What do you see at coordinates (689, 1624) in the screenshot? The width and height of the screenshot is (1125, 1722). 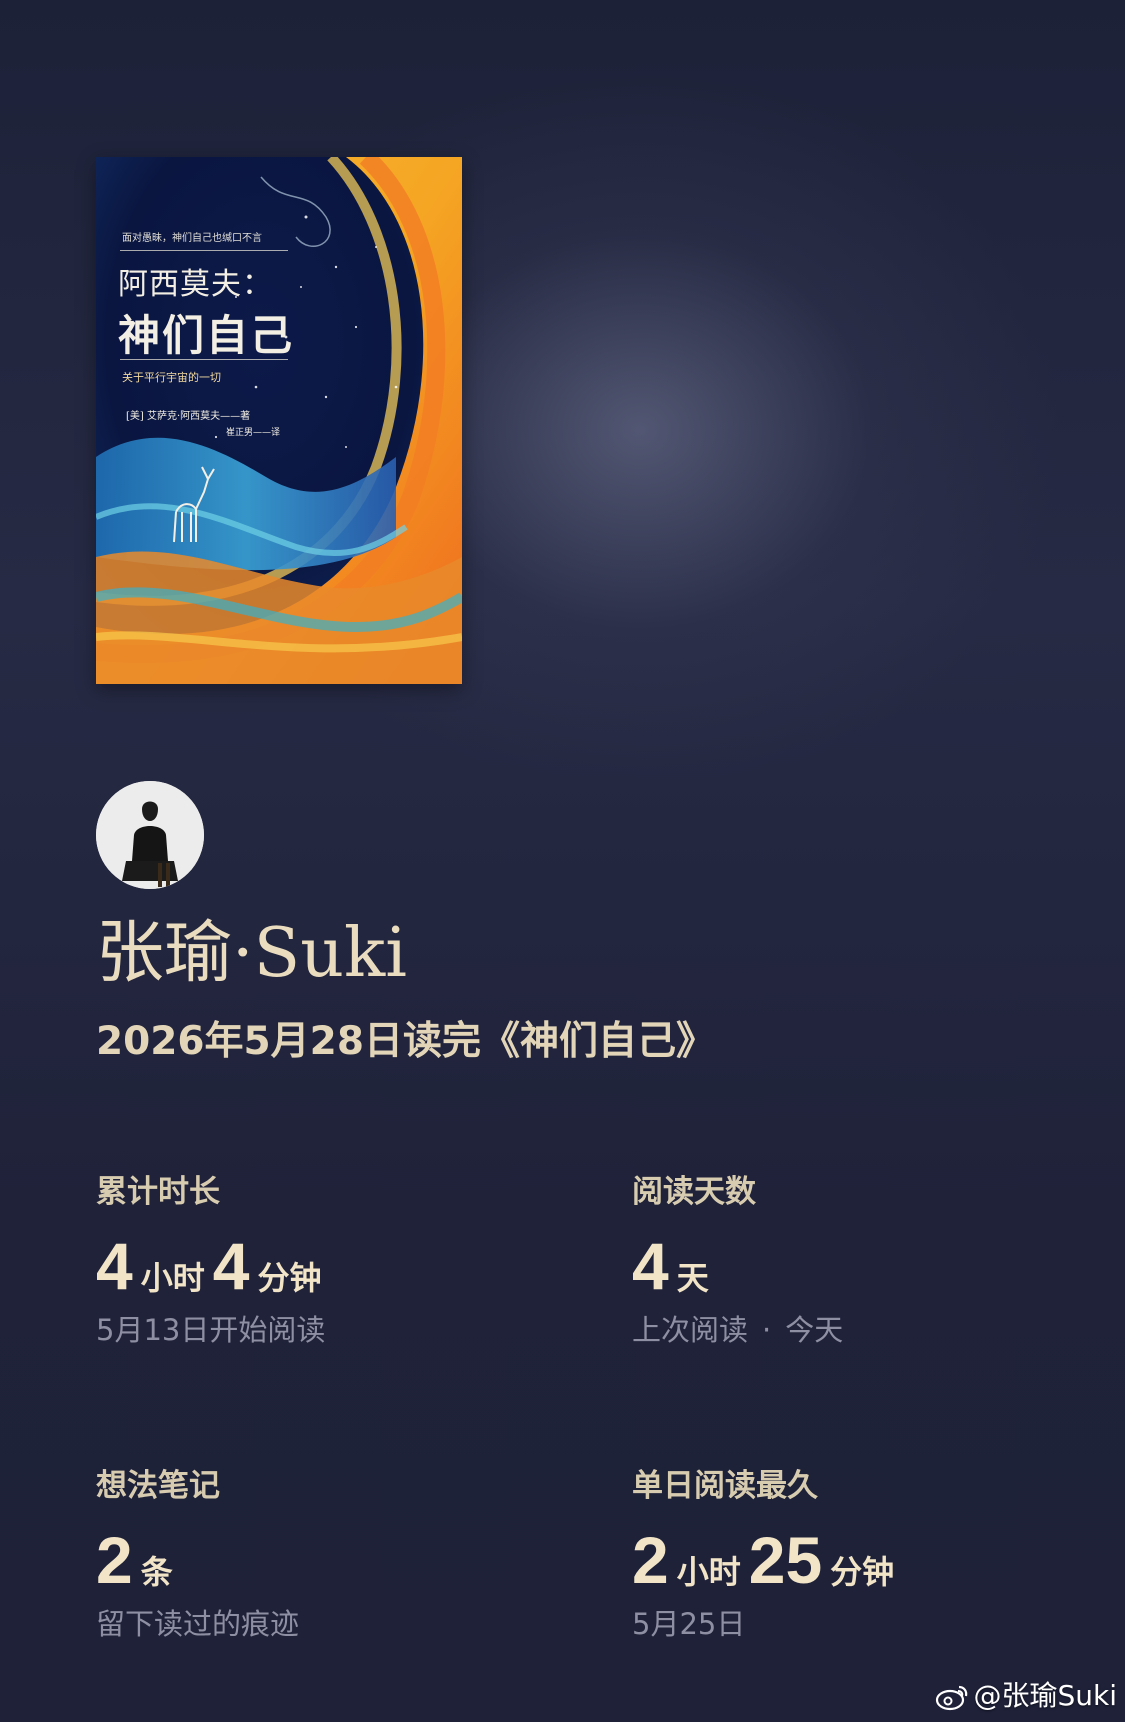 I see `stat-subtext: 5月25日` at bounding box center [689, 1624].